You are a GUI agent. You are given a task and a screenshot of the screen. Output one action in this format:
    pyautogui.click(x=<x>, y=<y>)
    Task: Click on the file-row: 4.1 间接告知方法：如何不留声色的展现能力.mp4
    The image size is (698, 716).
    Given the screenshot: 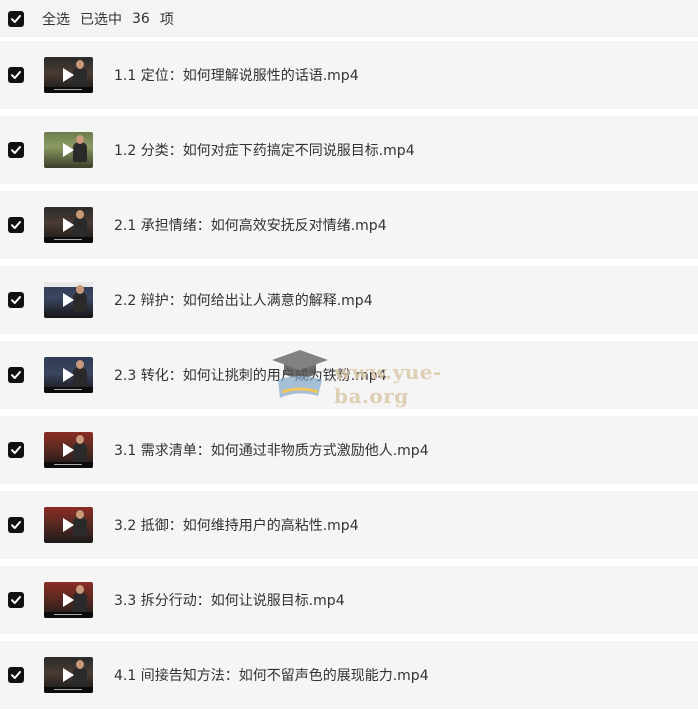 What is the action you would take?
    pyautogui.click(x=349, y=675)
    